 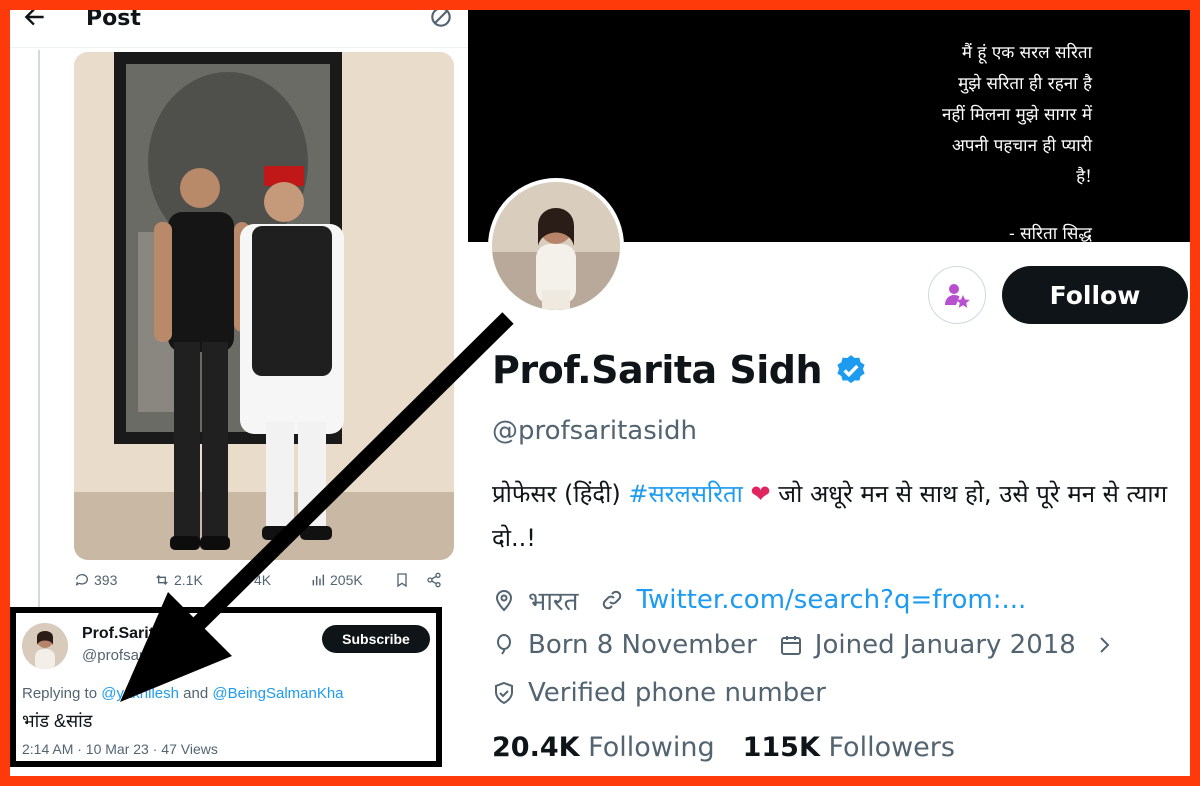 I want to click on reply-count: 393, so click(x=106, y=580).